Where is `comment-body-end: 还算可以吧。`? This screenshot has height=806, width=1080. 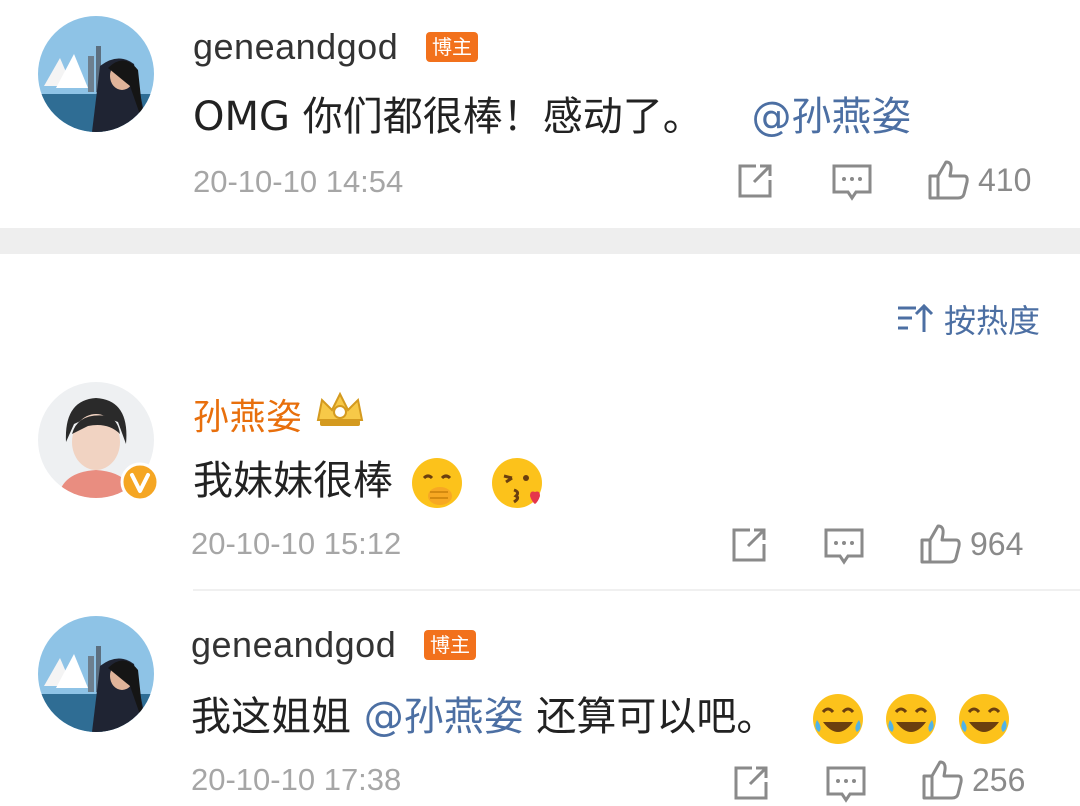 comment-body-end: 还算可以吧。 is located at coordinates (650, 717).